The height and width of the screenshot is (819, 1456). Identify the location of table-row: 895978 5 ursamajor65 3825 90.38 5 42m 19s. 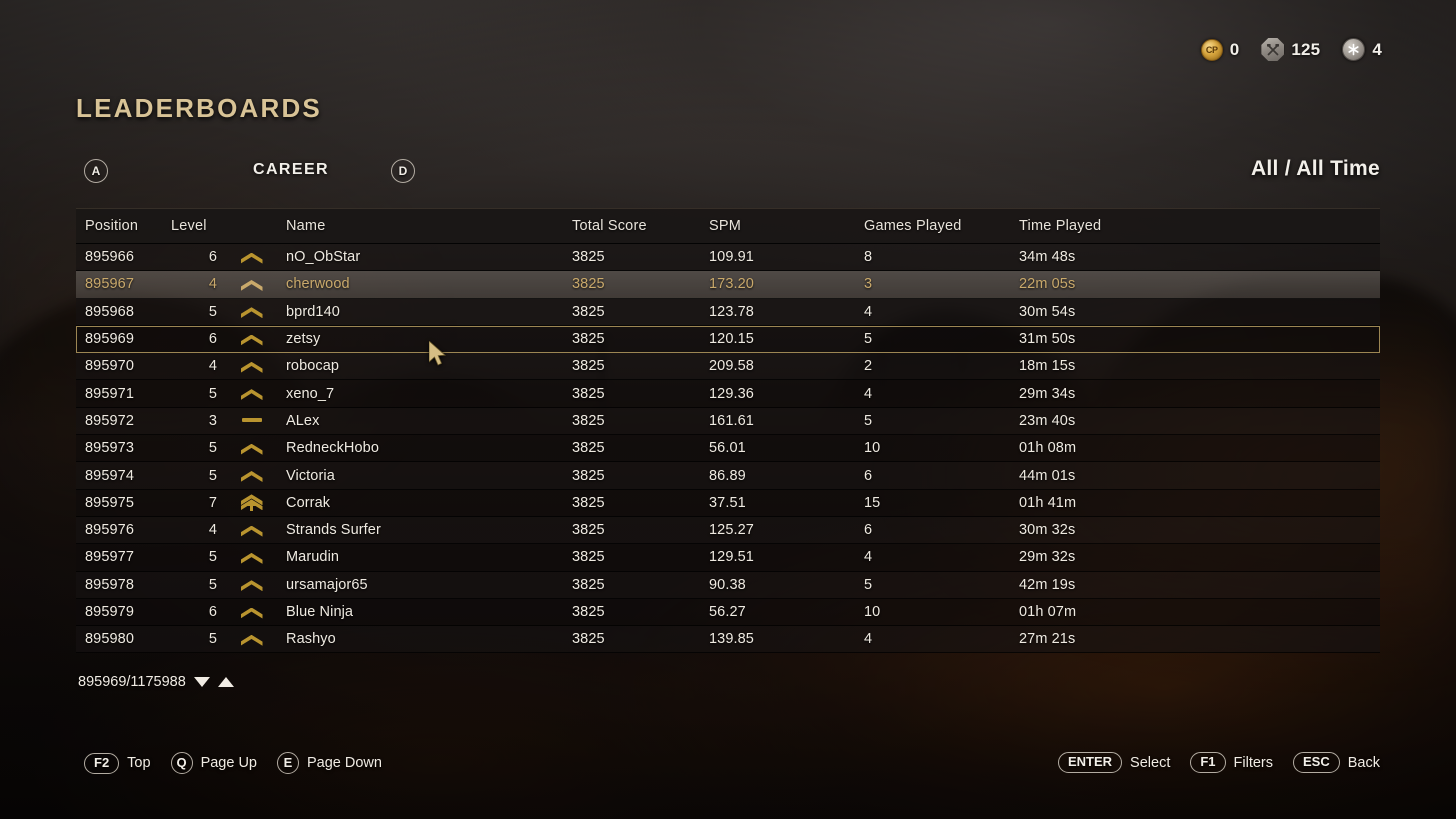
(728, 585).